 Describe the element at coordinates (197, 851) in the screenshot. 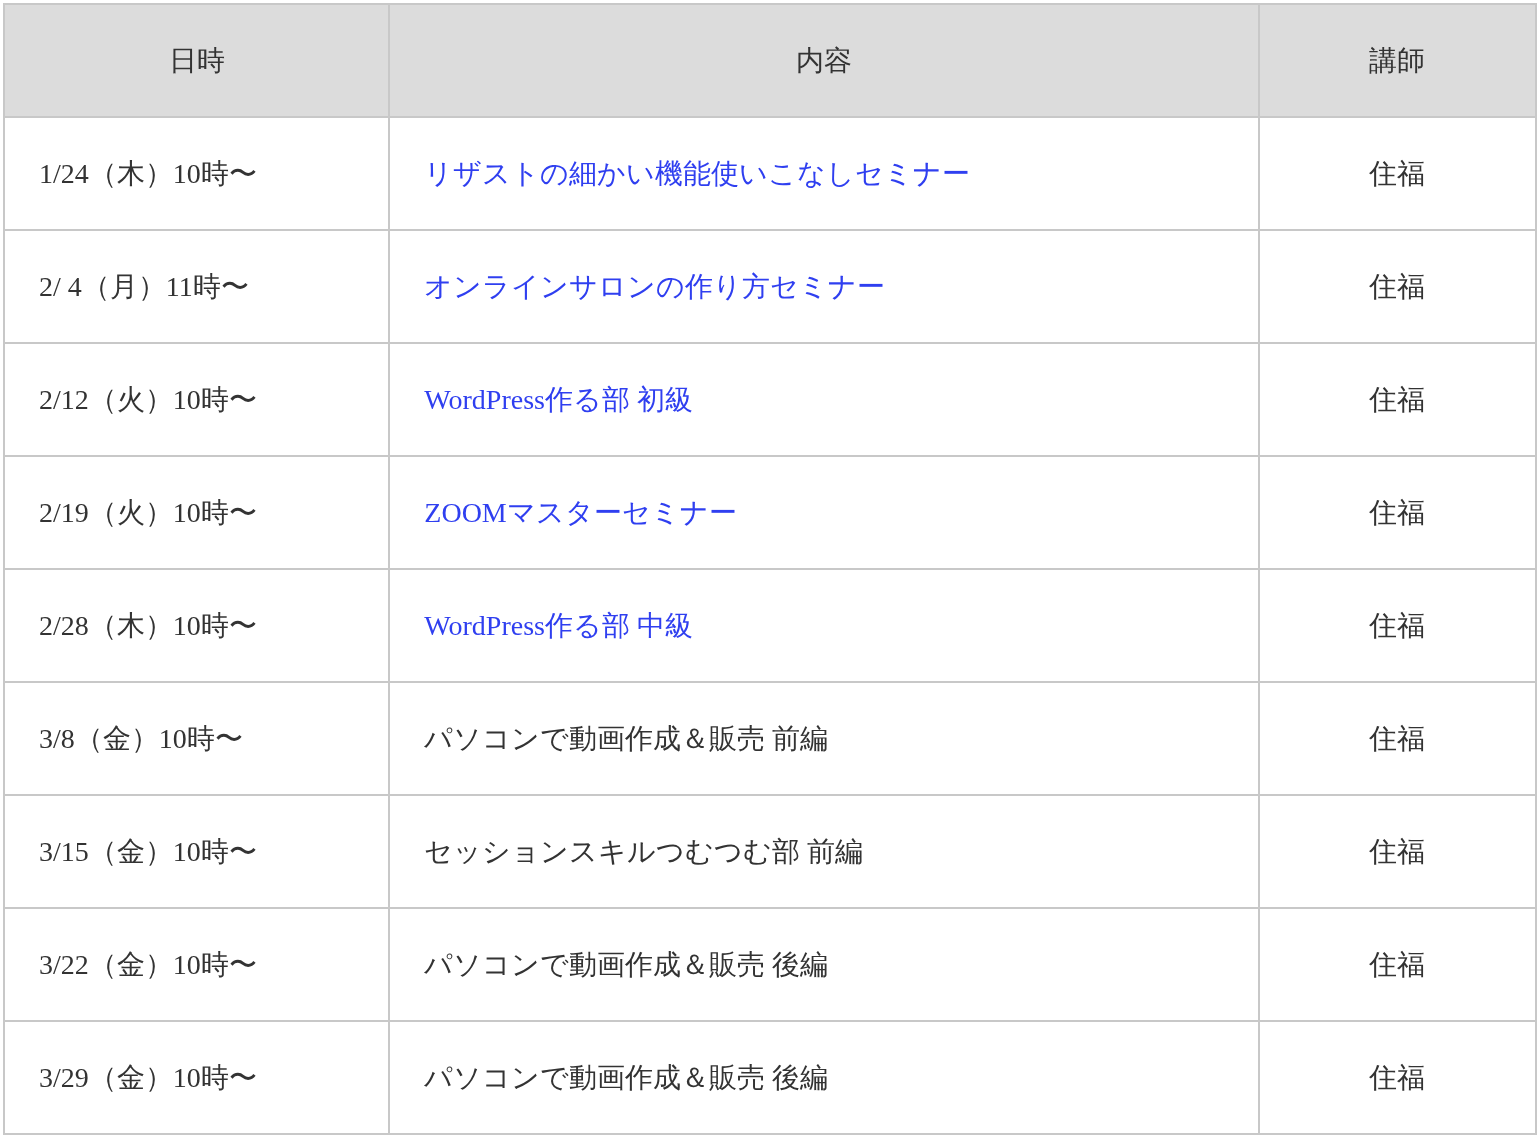

I see `date-cell: 3/15（金）10時〜` at that location.